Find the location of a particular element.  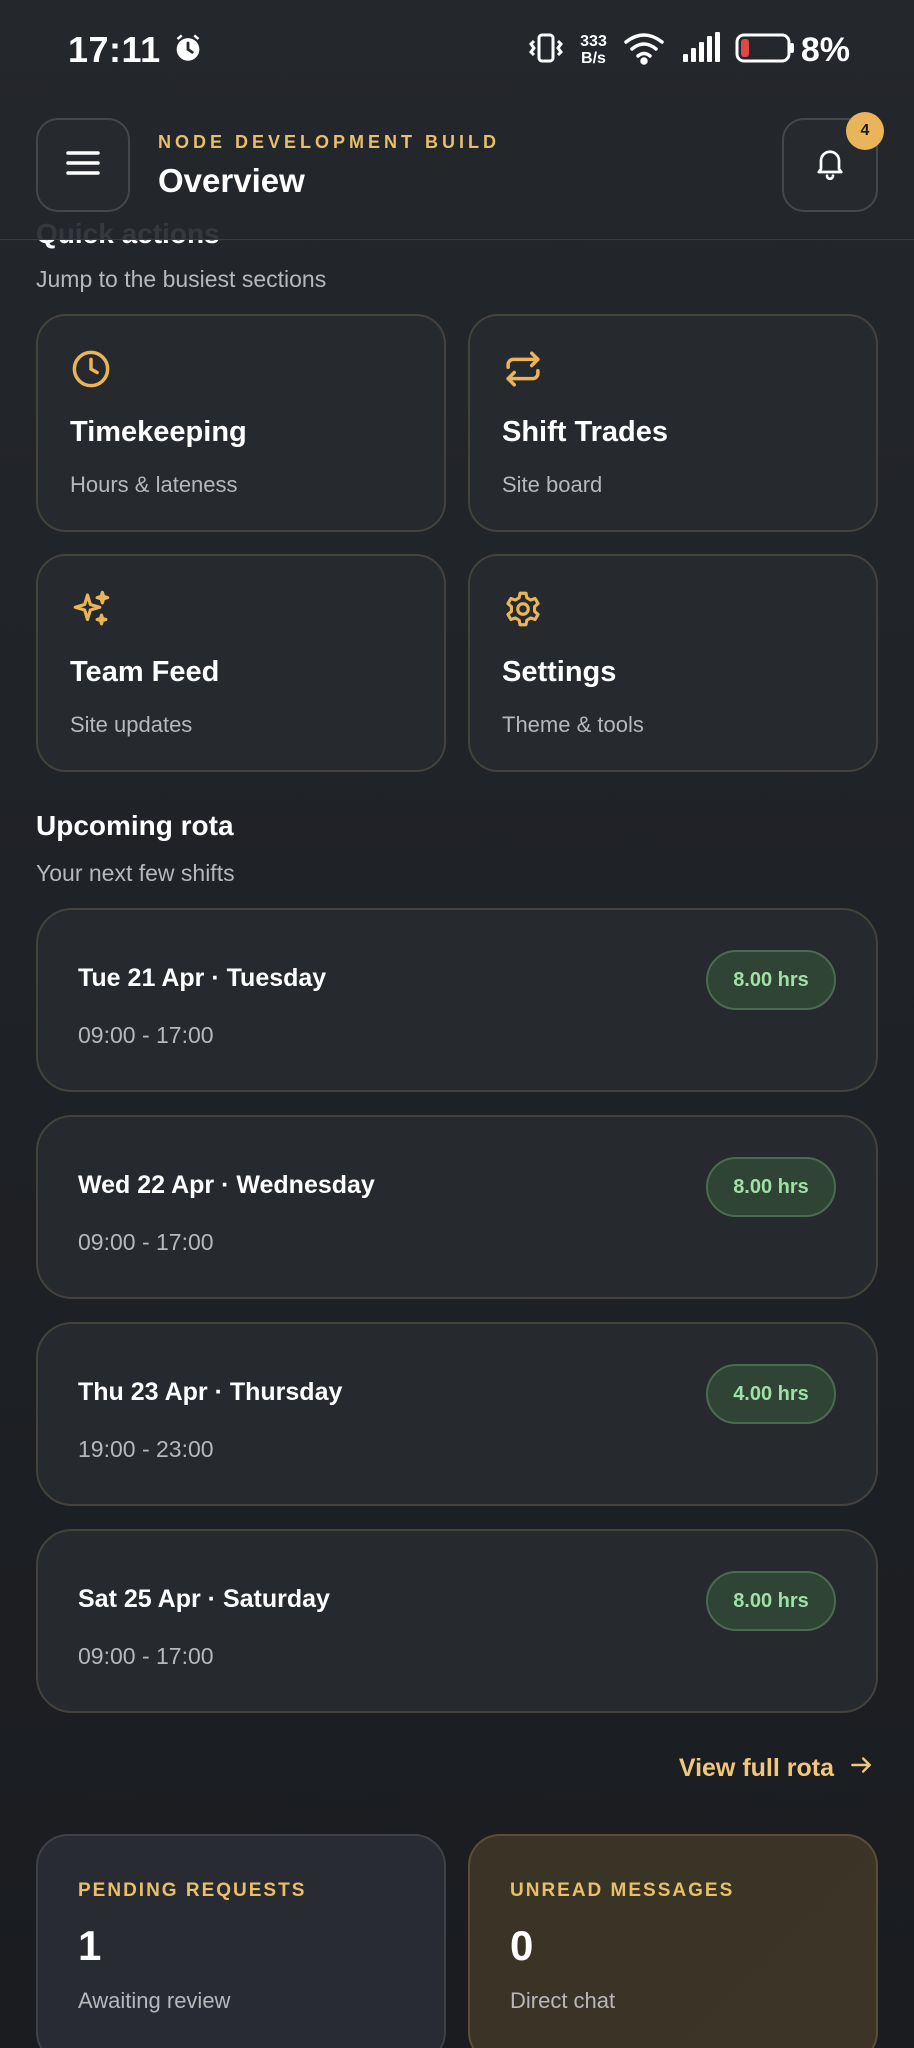

battery-icon is located at coordinates (765, 50).